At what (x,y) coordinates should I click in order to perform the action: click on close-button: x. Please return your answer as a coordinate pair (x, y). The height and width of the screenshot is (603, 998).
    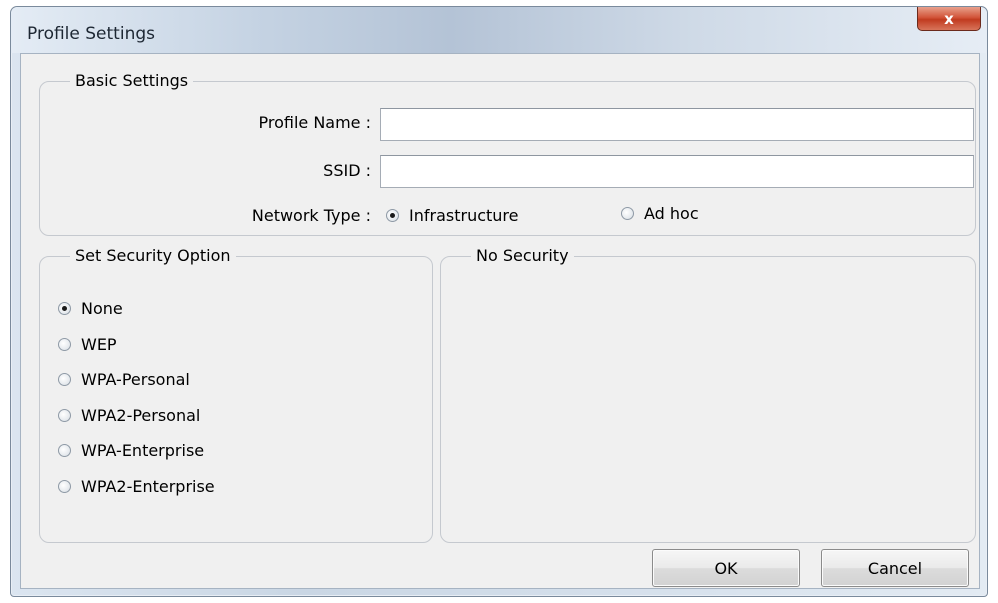
    Looking at the image, I should click on (949, 19).